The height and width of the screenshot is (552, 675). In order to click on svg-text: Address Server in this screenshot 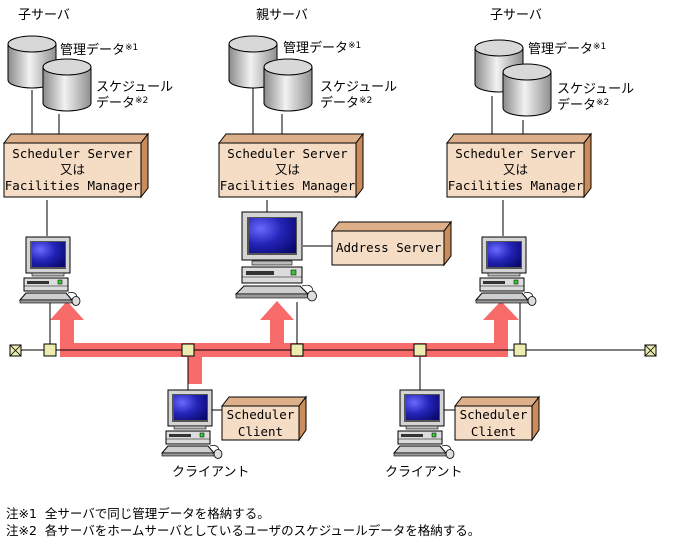, I will do `click(389, 247)`.